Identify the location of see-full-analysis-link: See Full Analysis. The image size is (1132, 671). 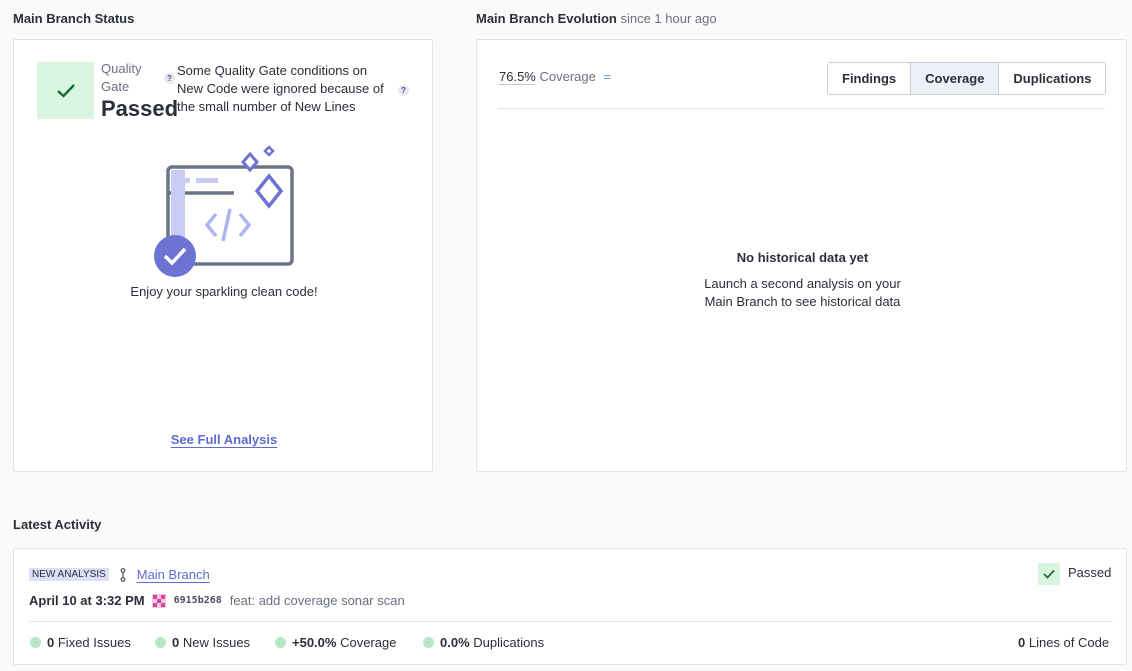
(224, 439).